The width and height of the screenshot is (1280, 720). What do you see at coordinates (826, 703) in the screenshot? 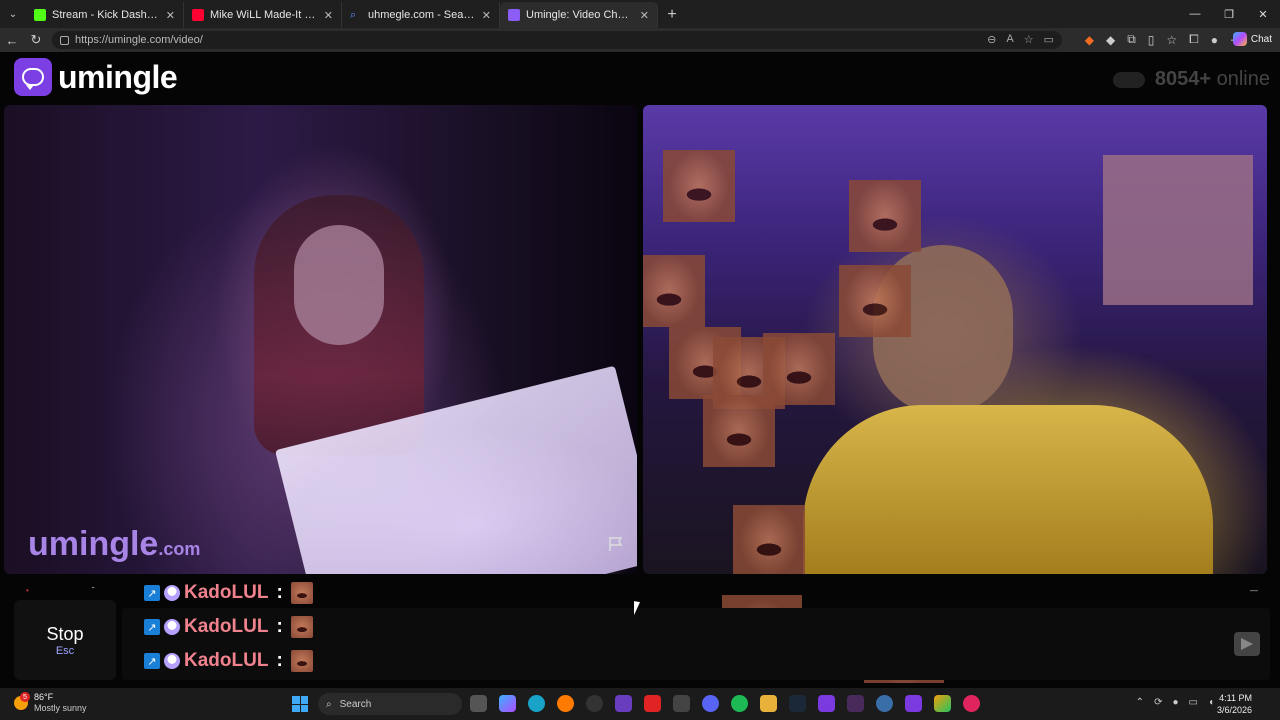
I see `editor-app-icon` at bounding box center [826, 703].